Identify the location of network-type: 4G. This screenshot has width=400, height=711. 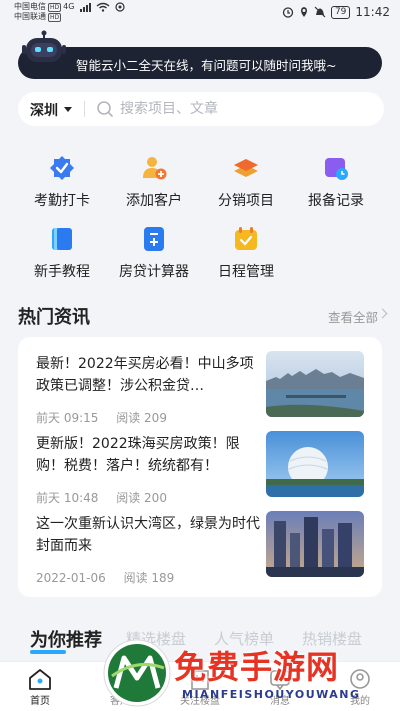
(69, 6).